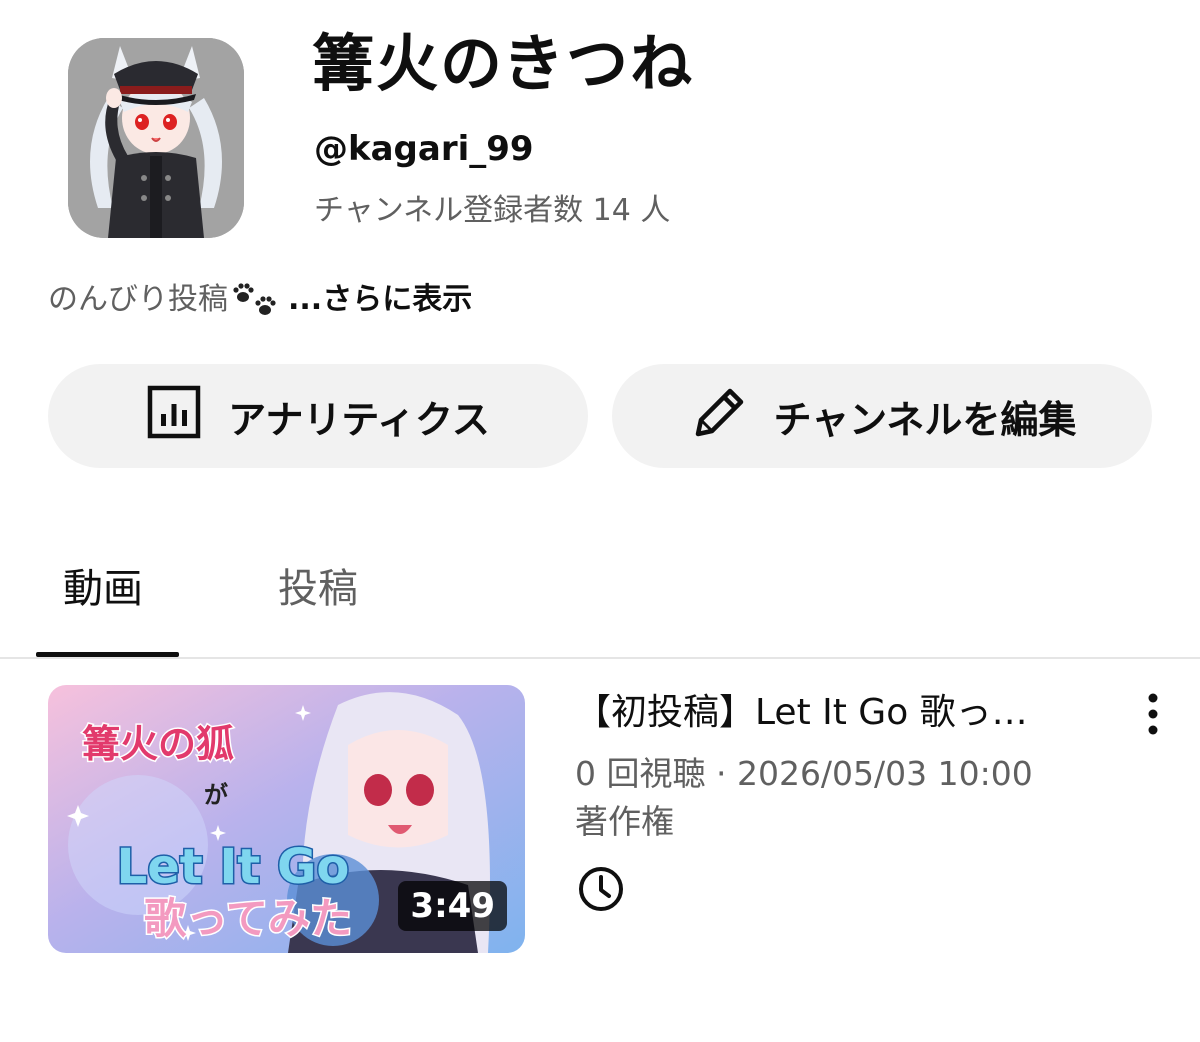  I want to click on thumb-text-line3: Let It Go, so click(233, 867).